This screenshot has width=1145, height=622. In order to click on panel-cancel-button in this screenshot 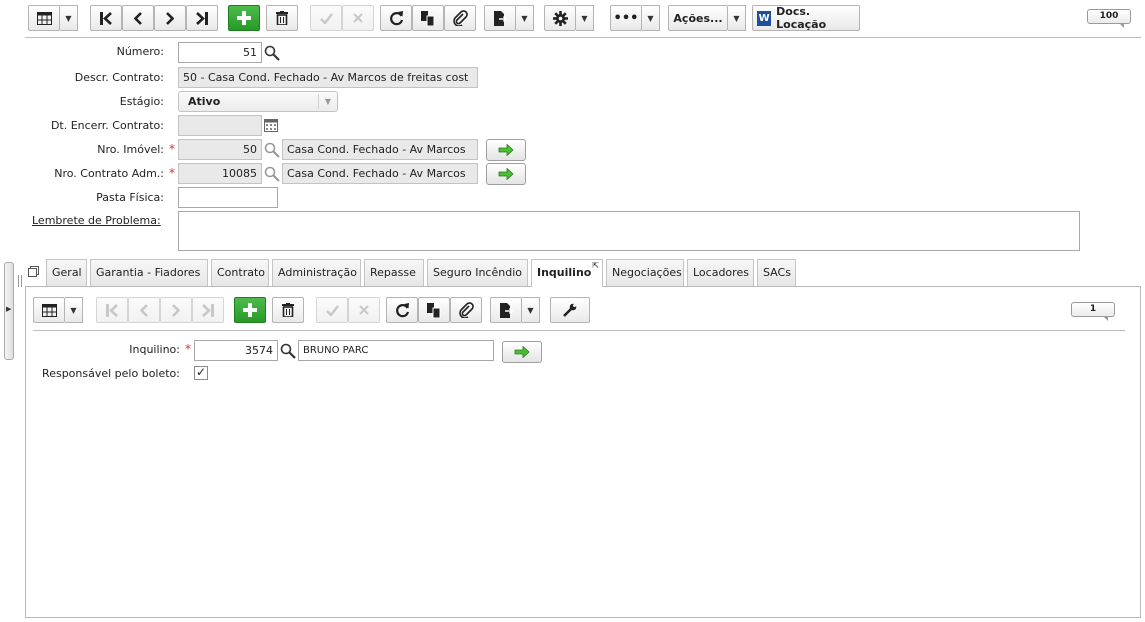, I will do `click(364, 310)`.